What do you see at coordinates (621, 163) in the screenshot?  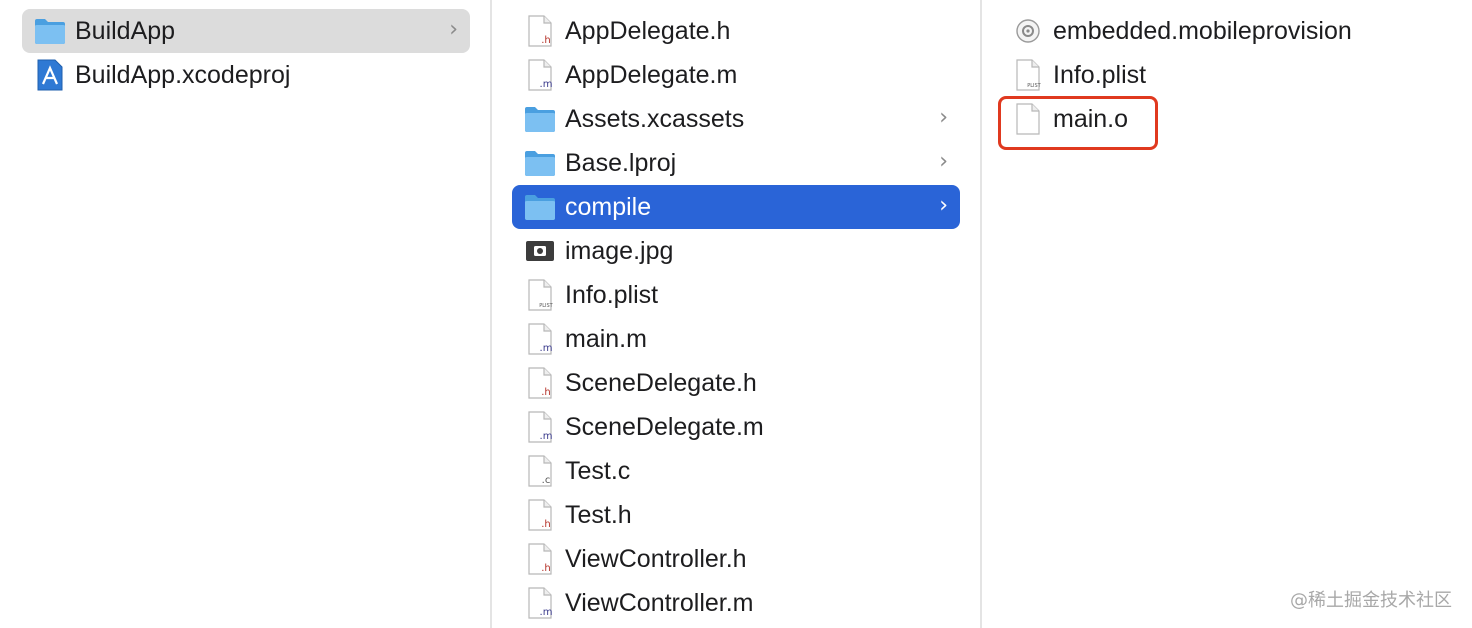 I see `item-name: Base.lproj` at bounding box center [621, 163].